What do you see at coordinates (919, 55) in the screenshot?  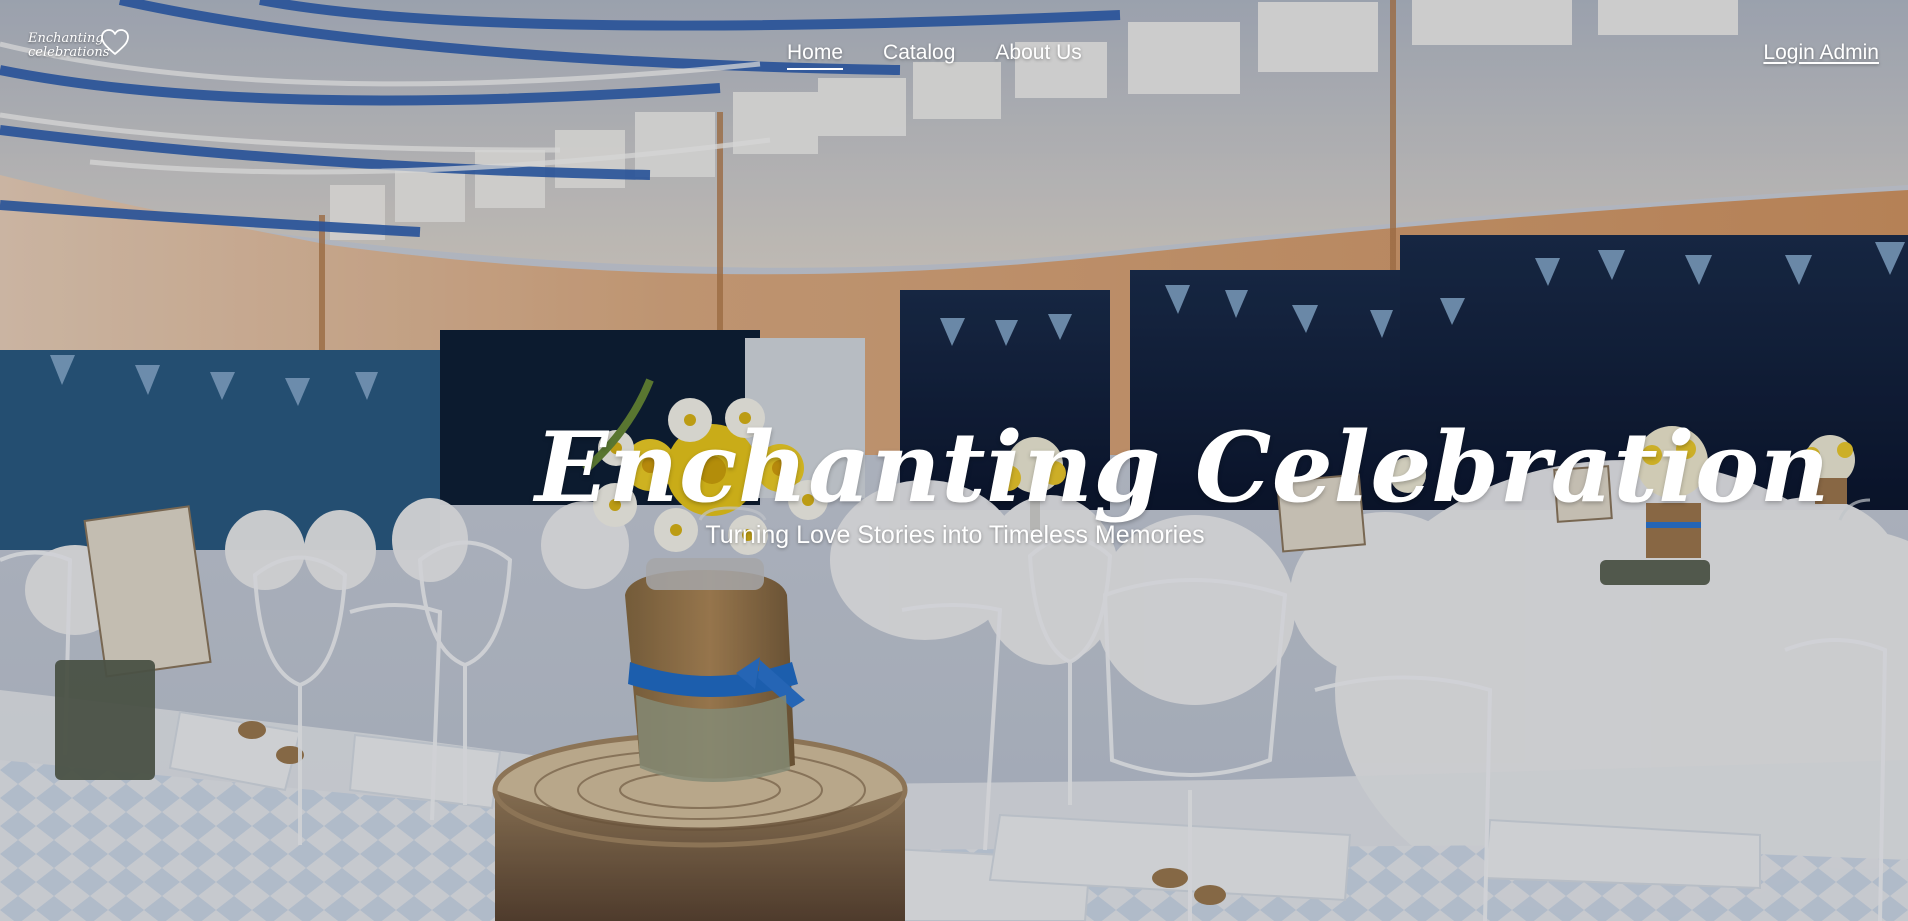 I see `nav-link-catalog: Catalog` at bounding box center [919, 55].